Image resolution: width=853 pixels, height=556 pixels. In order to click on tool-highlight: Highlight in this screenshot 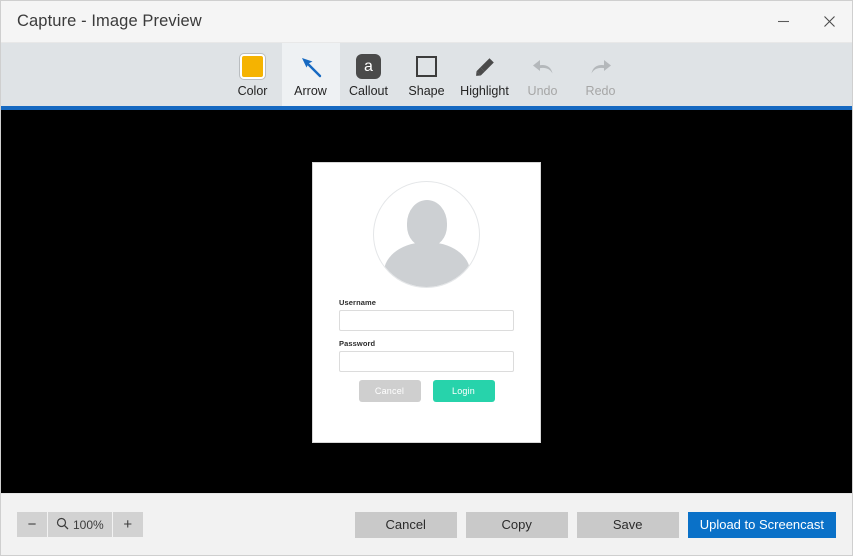, I will do `click(485, 74)`.